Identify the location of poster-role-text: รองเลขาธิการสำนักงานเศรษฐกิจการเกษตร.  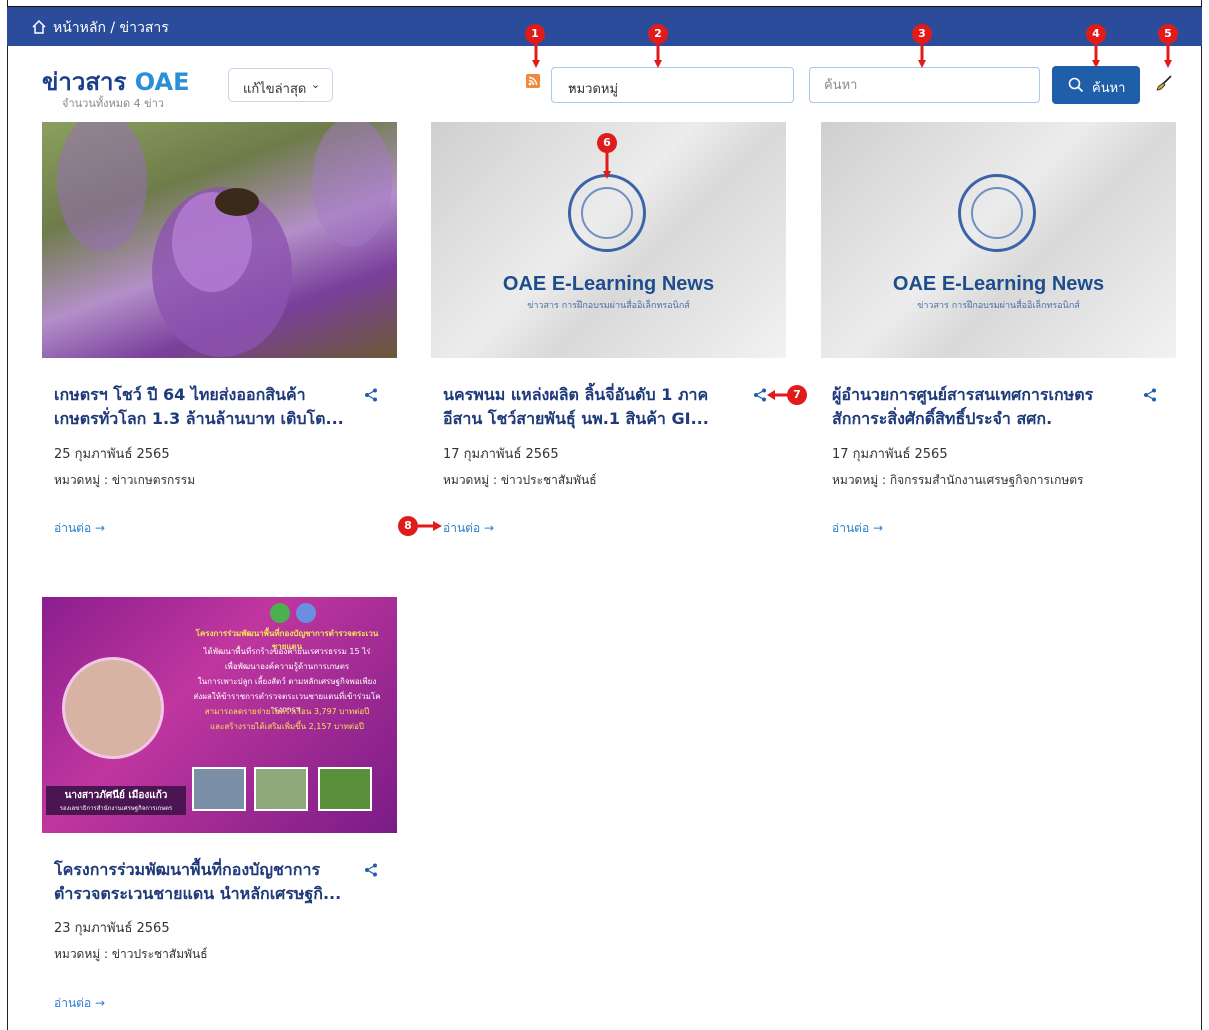
(116, 808).